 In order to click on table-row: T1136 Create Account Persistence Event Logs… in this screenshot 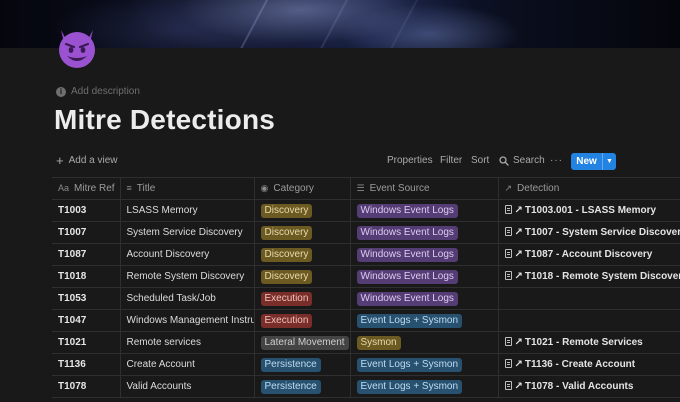, I will do `click(366, 364)`.